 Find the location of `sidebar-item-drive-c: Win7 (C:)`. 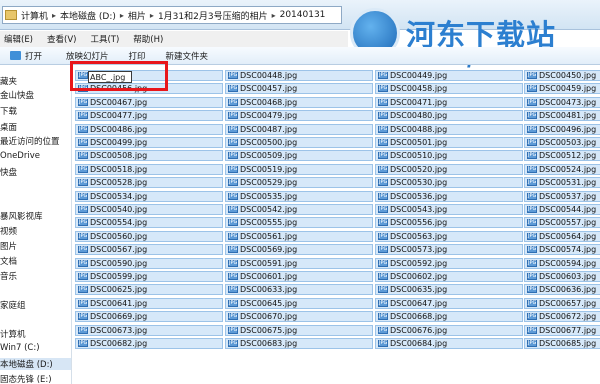

sidebar-item-drive-c: Win7 (C:) is located at coordinates (35, 348).